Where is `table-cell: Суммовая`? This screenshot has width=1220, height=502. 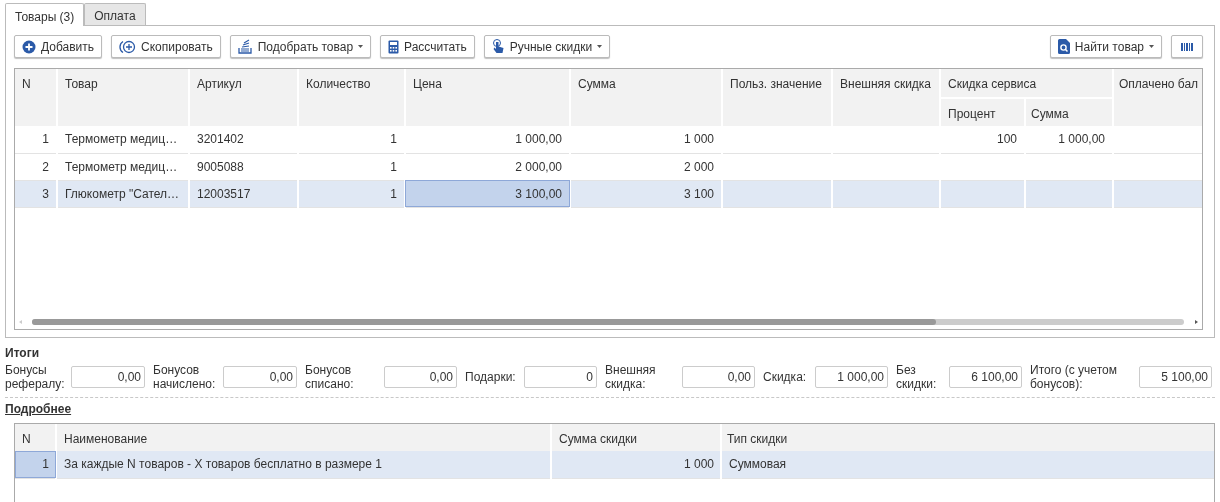 table-cell: Суммовая is located at coordinates (967, 464).